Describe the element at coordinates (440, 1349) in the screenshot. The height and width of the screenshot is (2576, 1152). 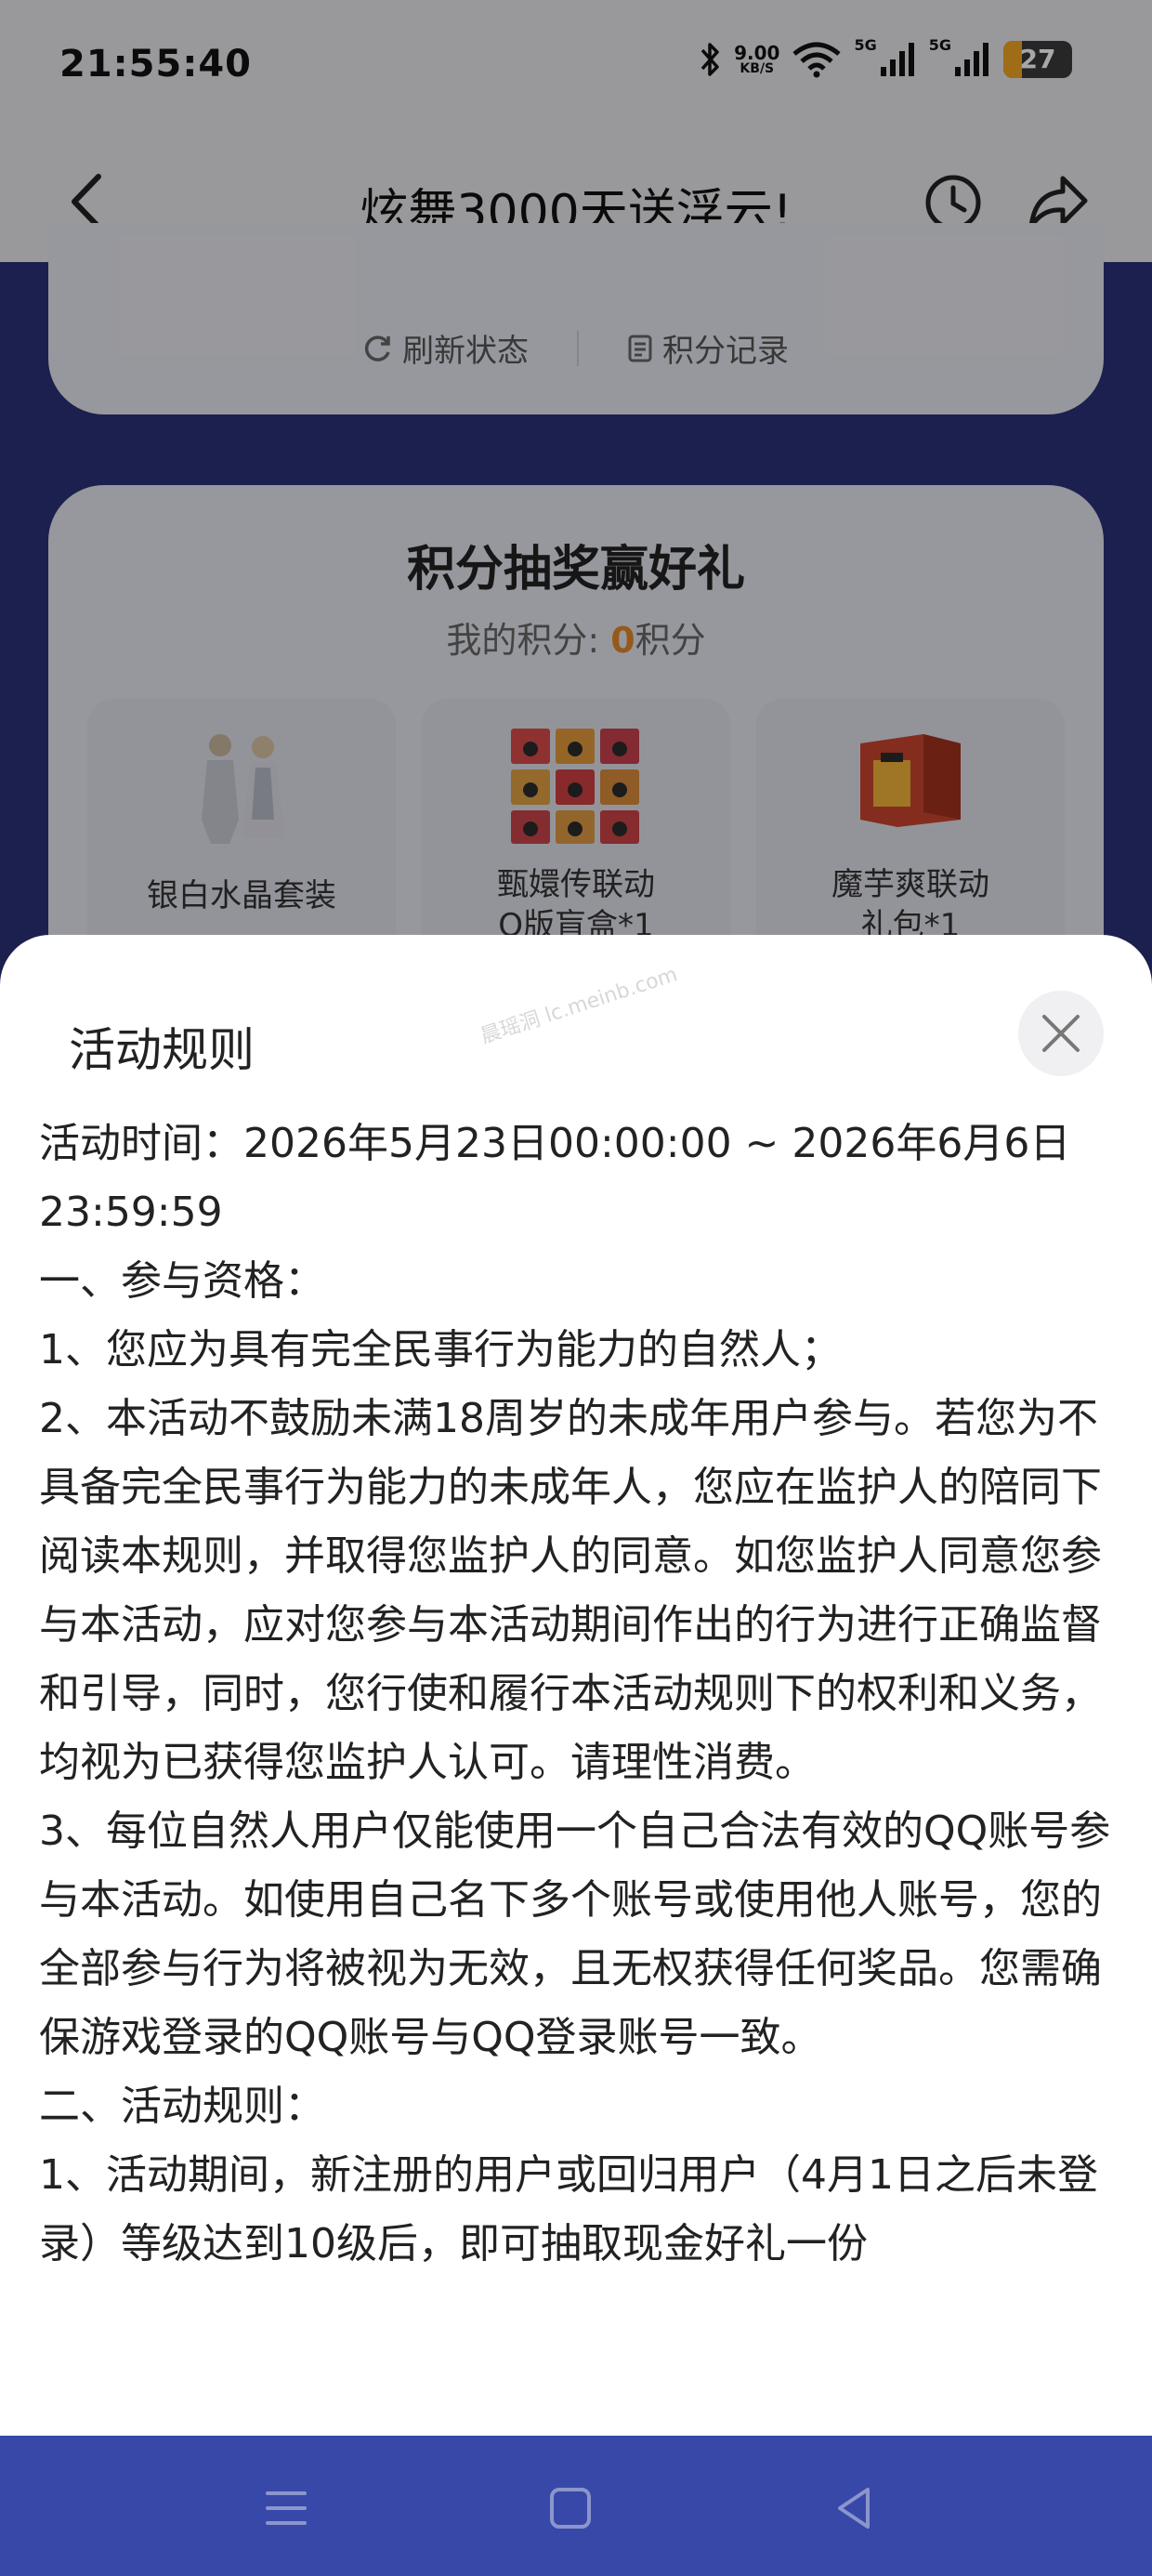
I see `rule-paragraph: 1、您应为具有完全民事行为能力的自然人；` at that location.